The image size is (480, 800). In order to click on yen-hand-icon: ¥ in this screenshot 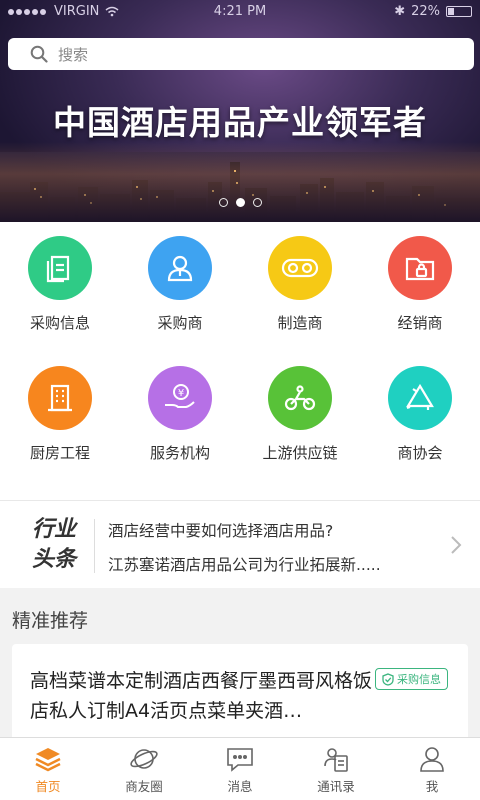, I will do `click(180, 398)`.